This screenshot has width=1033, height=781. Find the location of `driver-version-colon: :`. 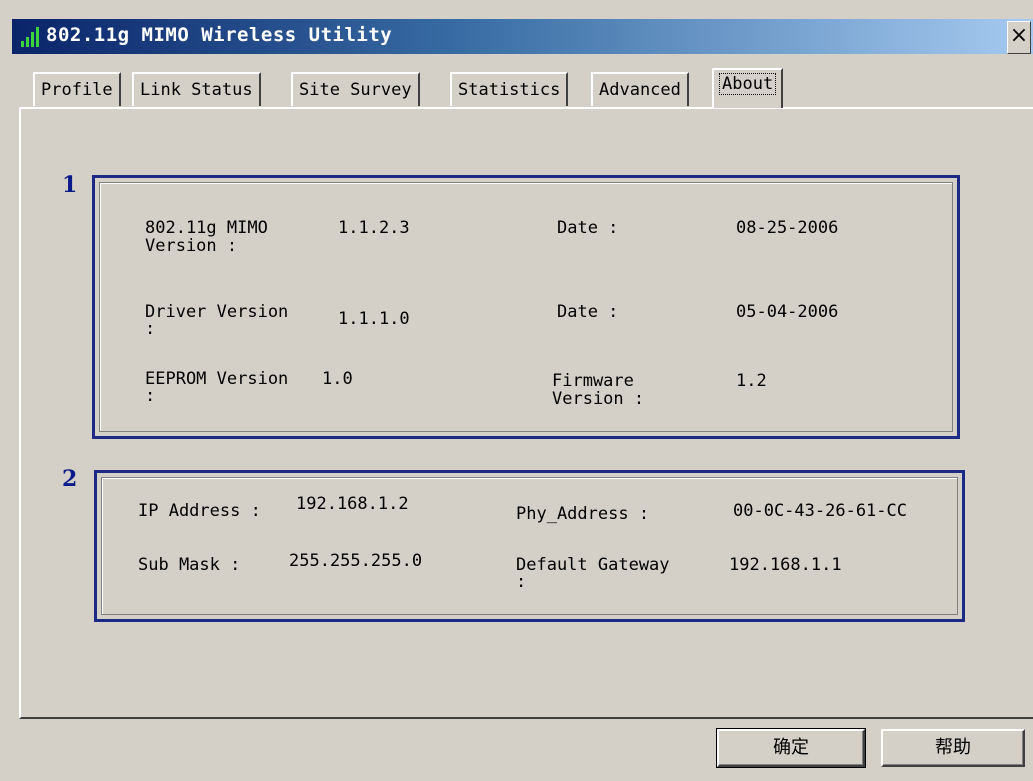

driver-version-colon: : is located at coordinates (150, 329).